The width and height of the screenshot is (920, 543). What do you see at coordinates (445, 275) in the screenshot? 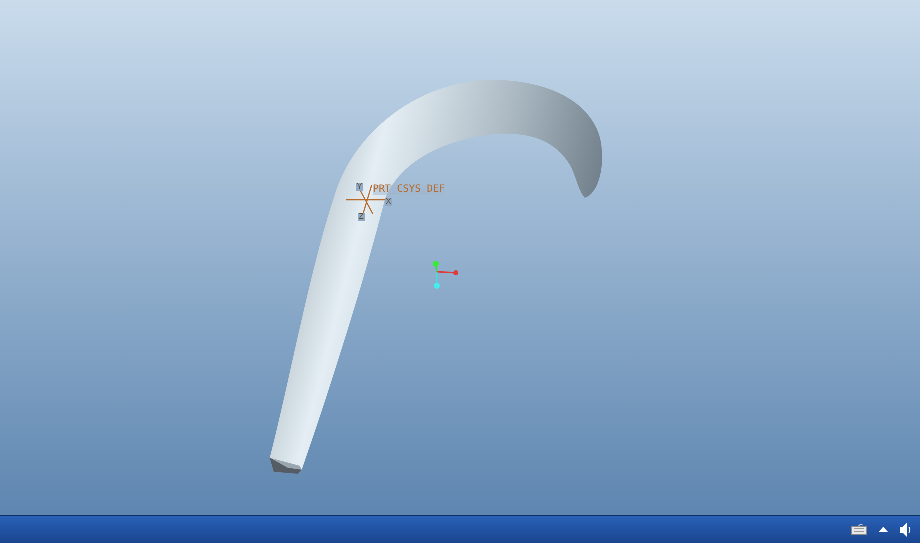
I see `coordinate-triad-icon` at bounding box center [445, 275].